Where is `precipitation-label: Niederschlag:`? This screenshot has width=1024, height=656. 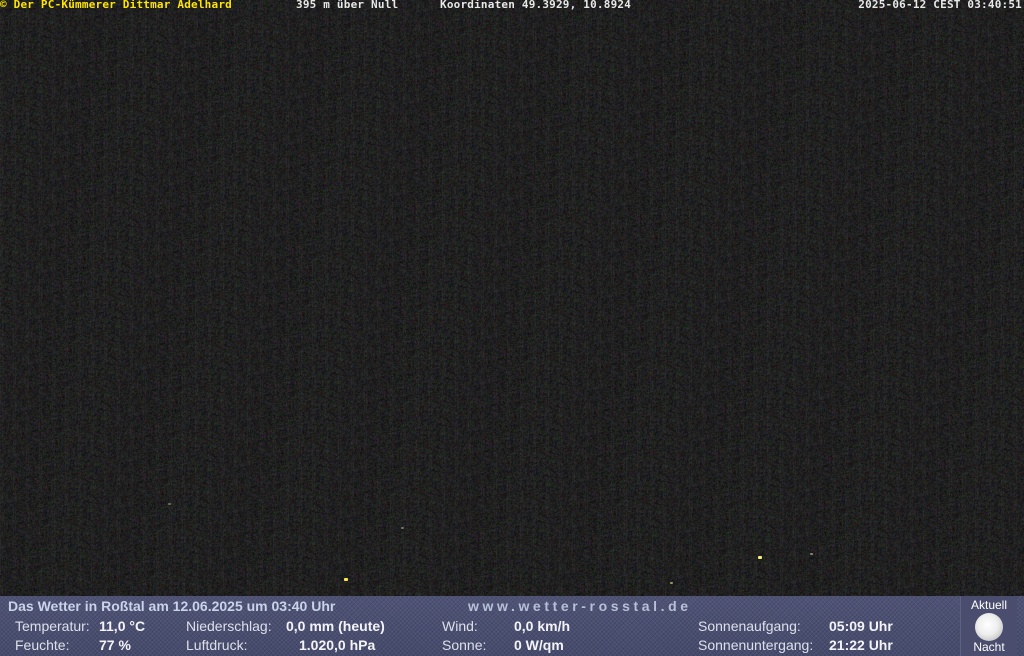 precipitation-label: Niederschlag: is located at coordinates (229, 626).